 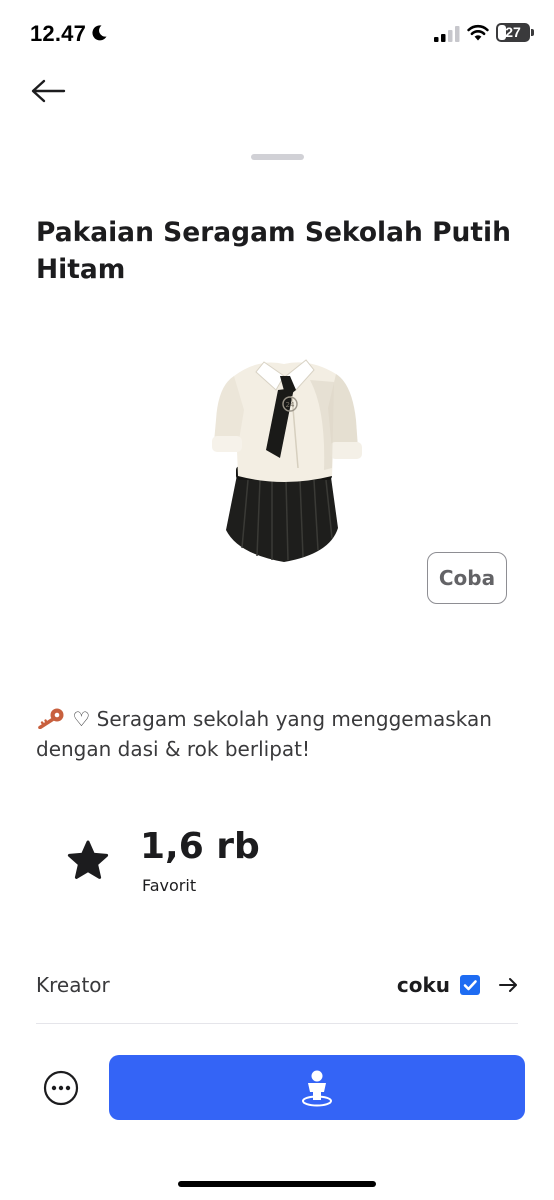 I want to click on star-icon, so click(x=88, y=859).